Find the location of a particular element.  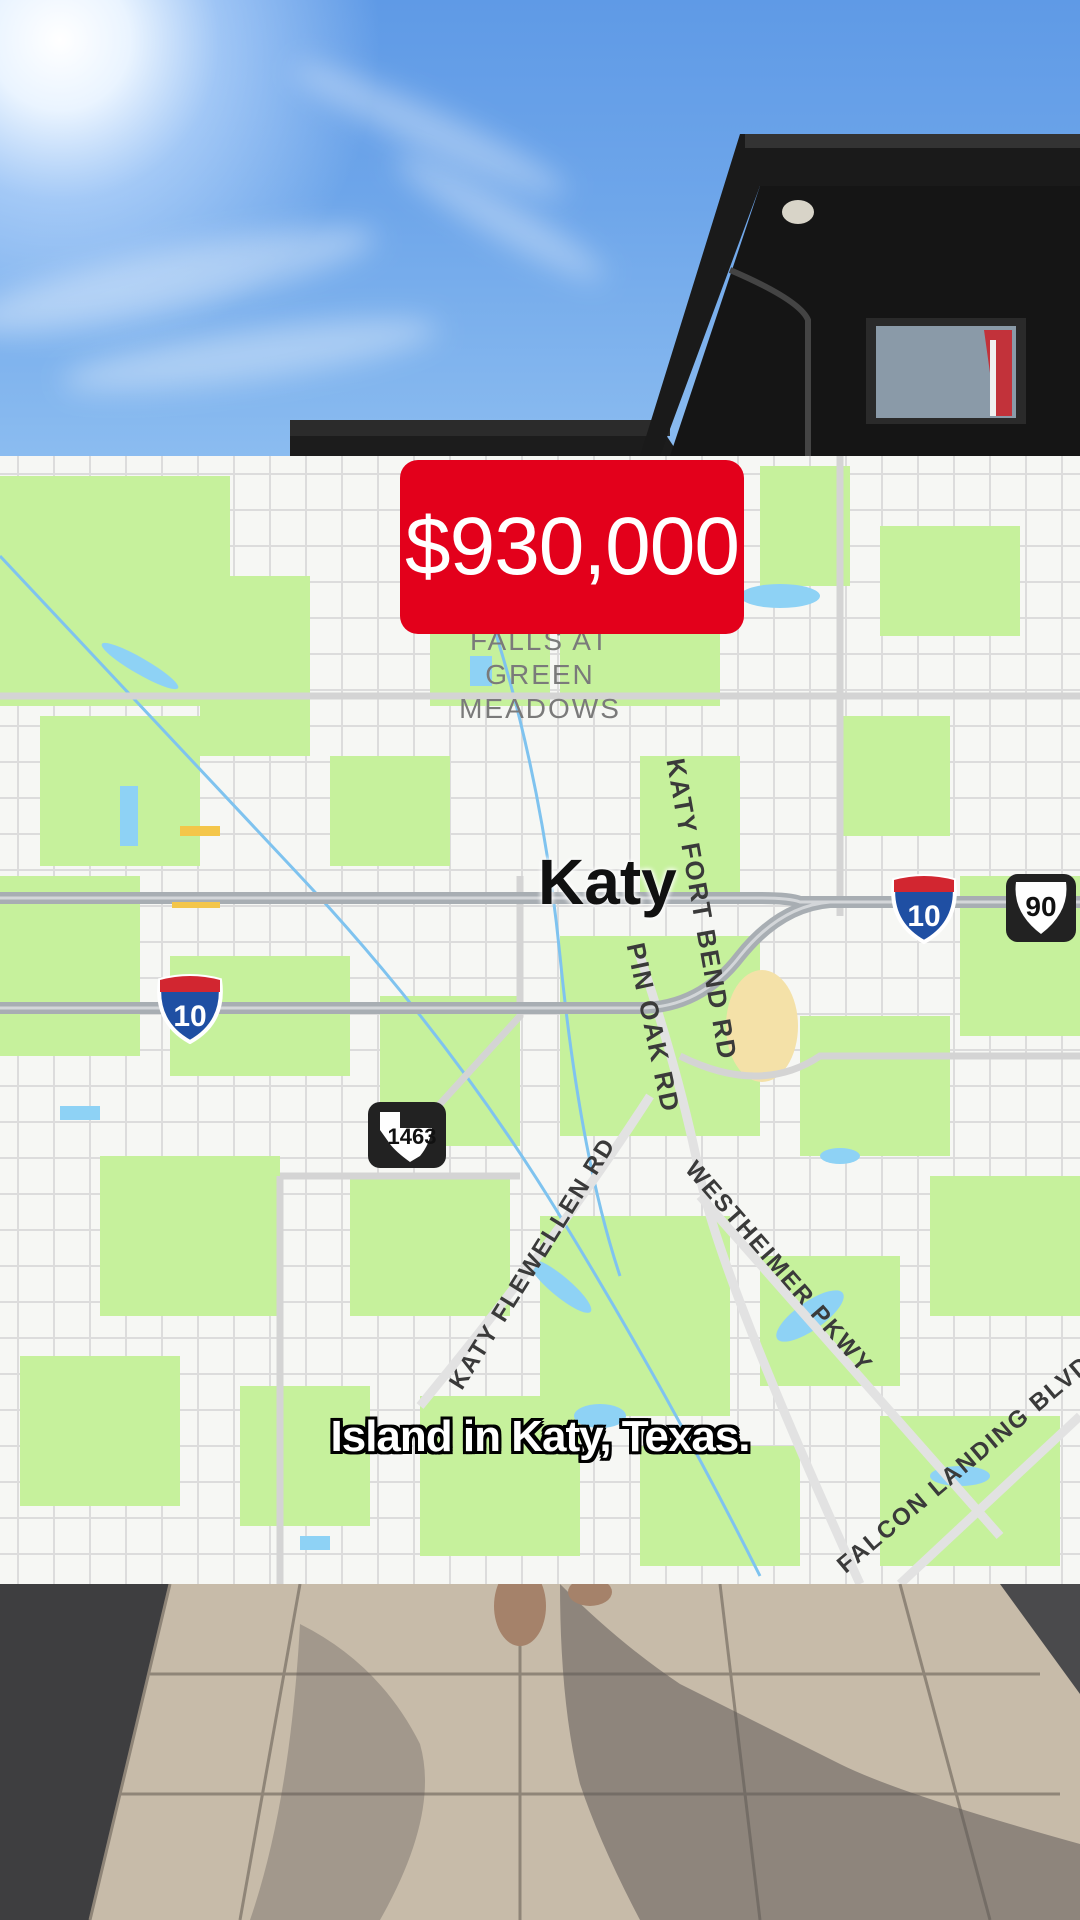

price-badge: $930,000 is located at coordinates (572, 547).